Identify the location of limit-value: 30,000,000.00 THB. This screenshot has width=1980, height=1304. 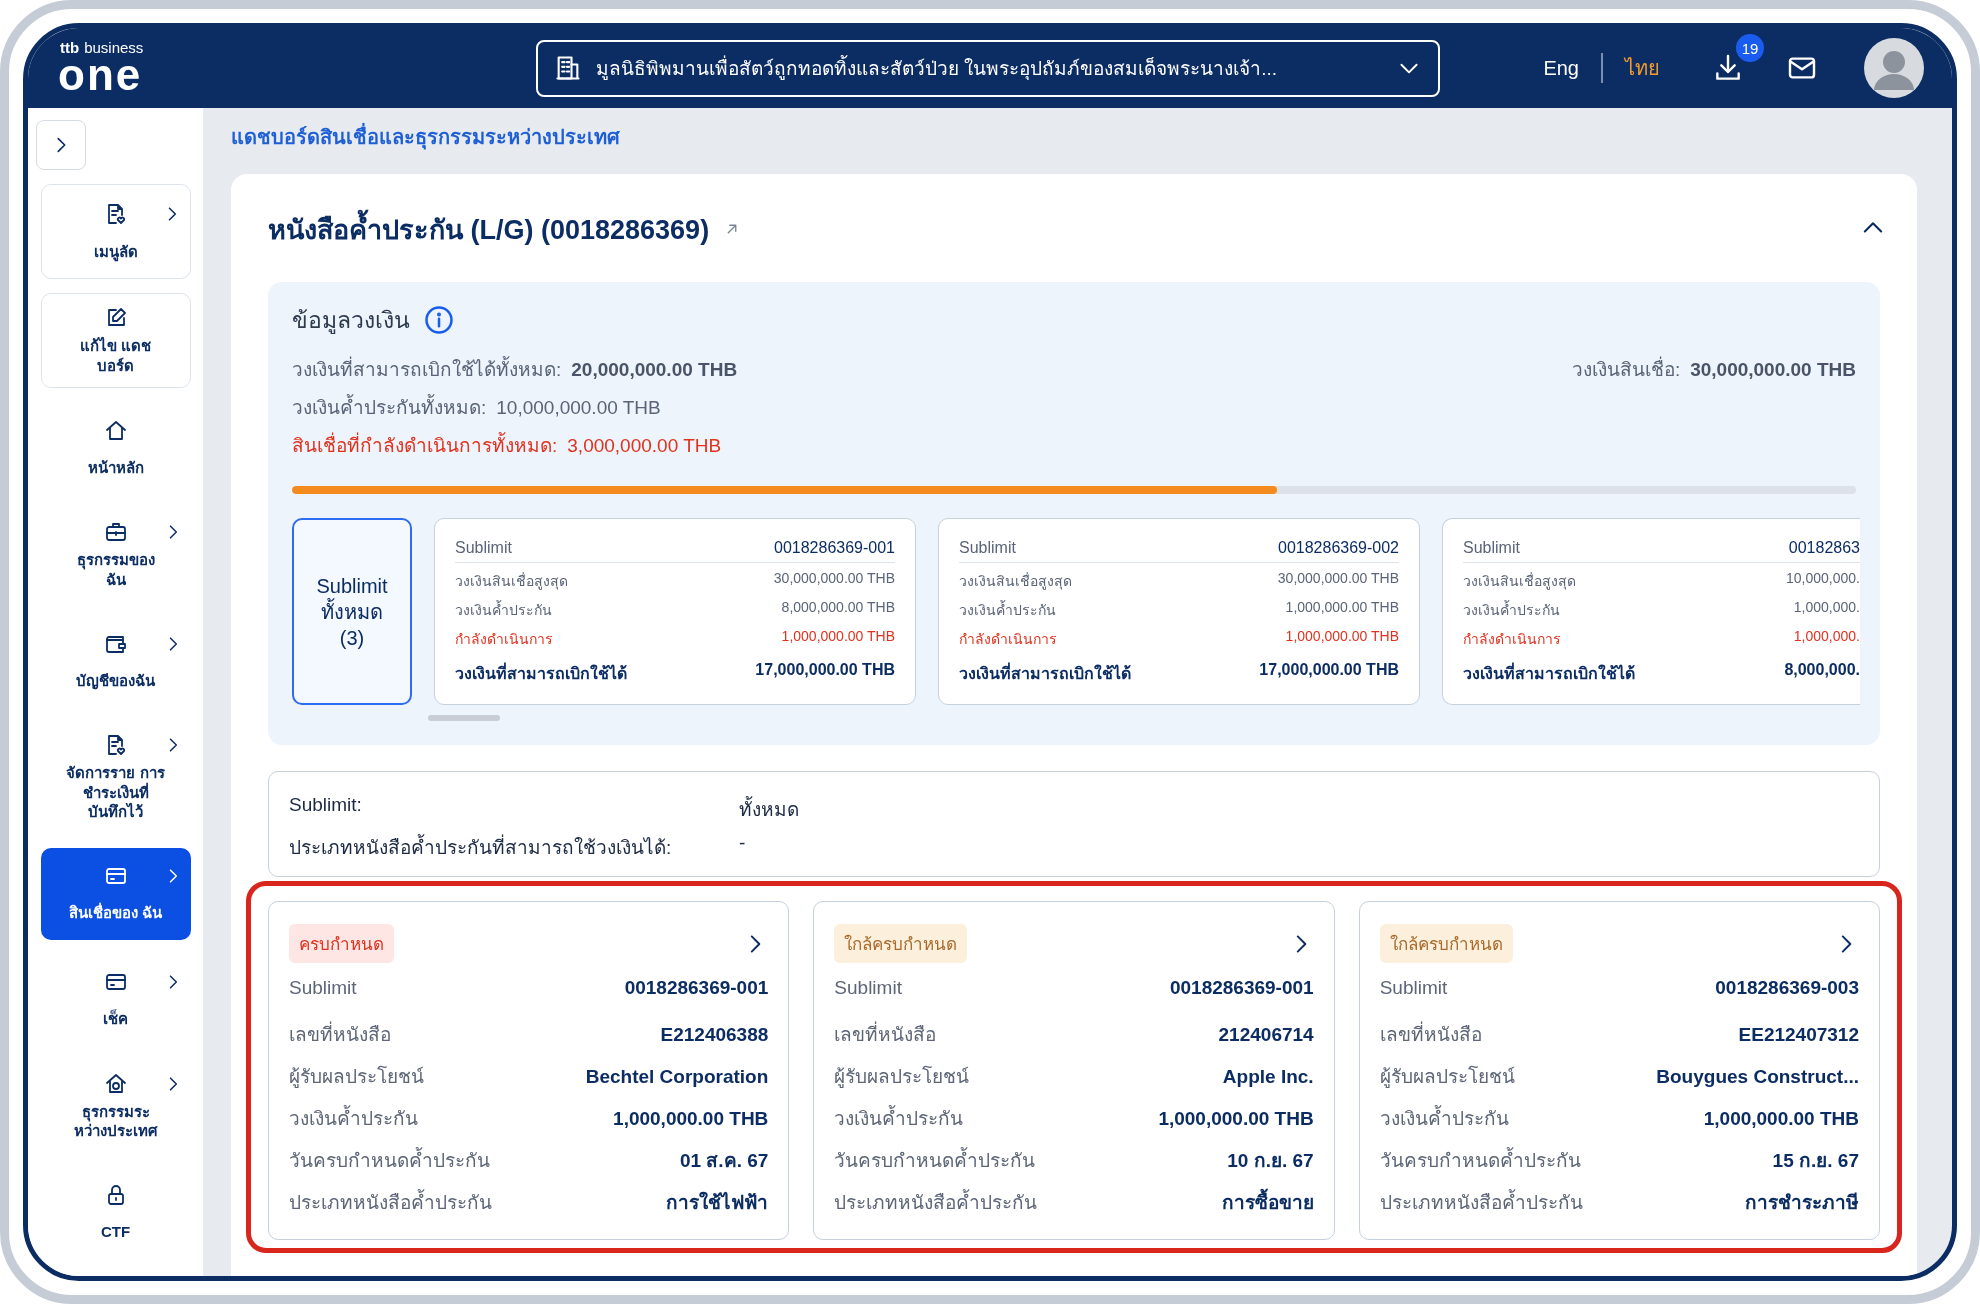
(1773, 370).